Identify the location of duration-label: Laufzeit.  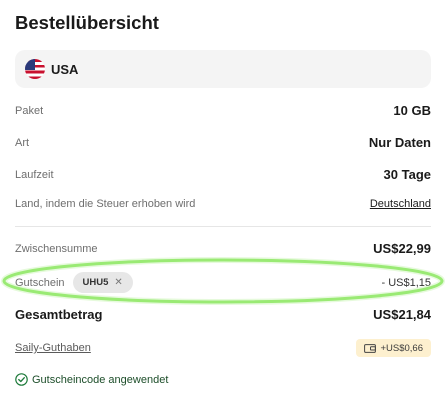
(34, 174).